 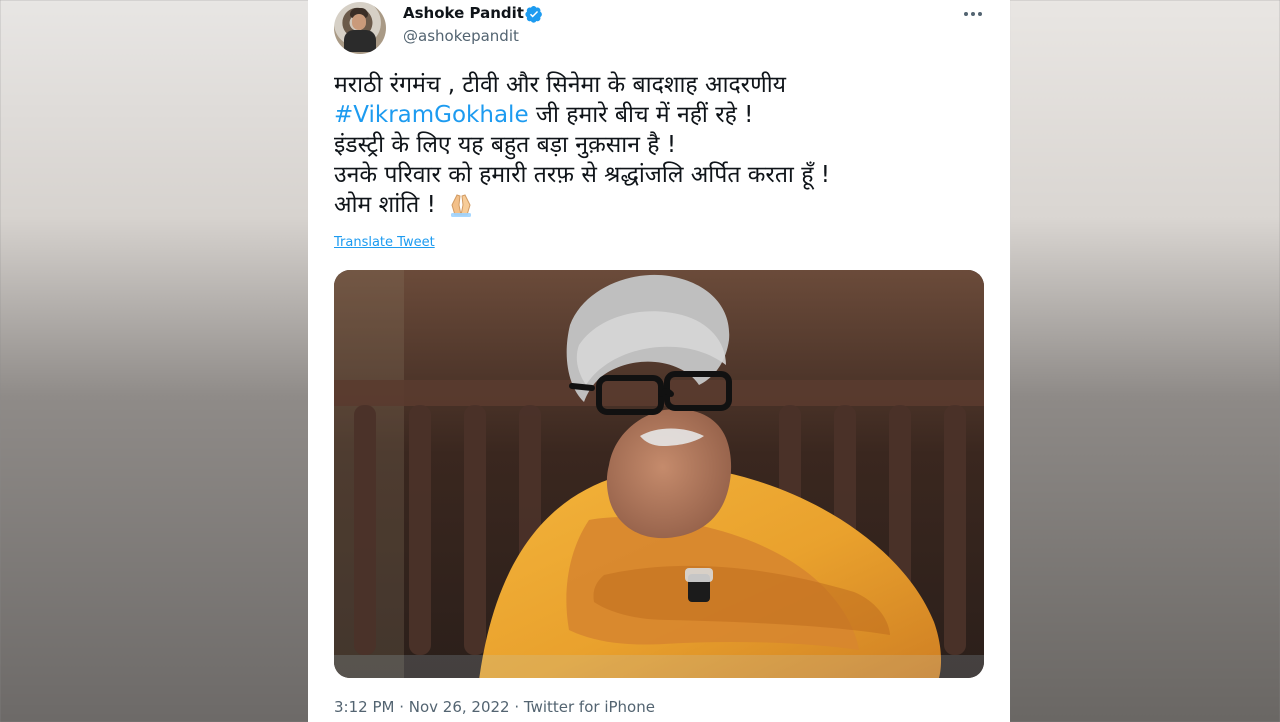 I want to click on tweet-line-5-text: ओम शांति !, so click(x=385, y=205).